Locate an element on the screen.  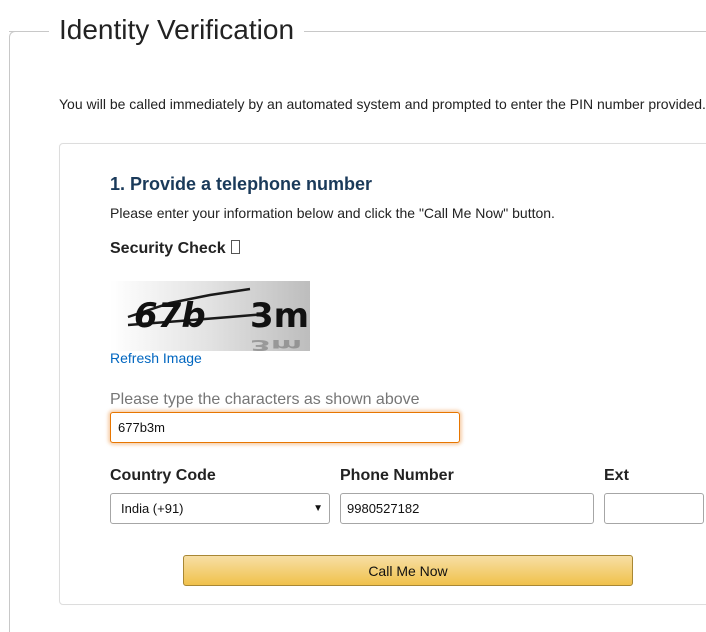
captcha-input is located at coordinates (285, 427).